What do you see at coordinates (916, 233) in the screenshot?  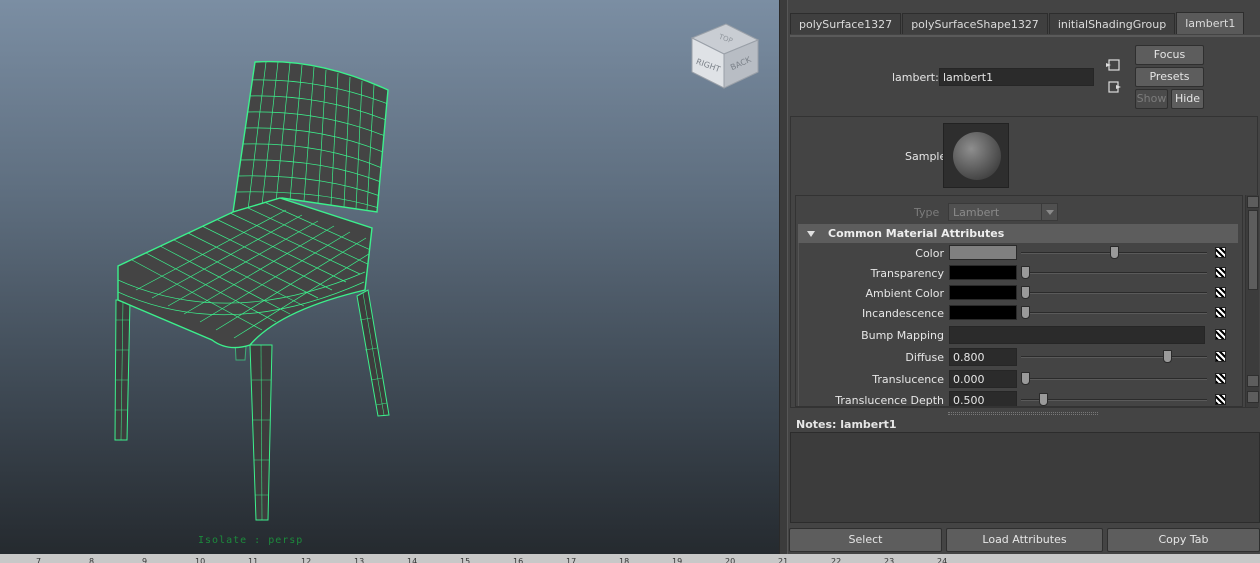 I see `section-title: Common Material Attributes` at bounding box center [916, 233].